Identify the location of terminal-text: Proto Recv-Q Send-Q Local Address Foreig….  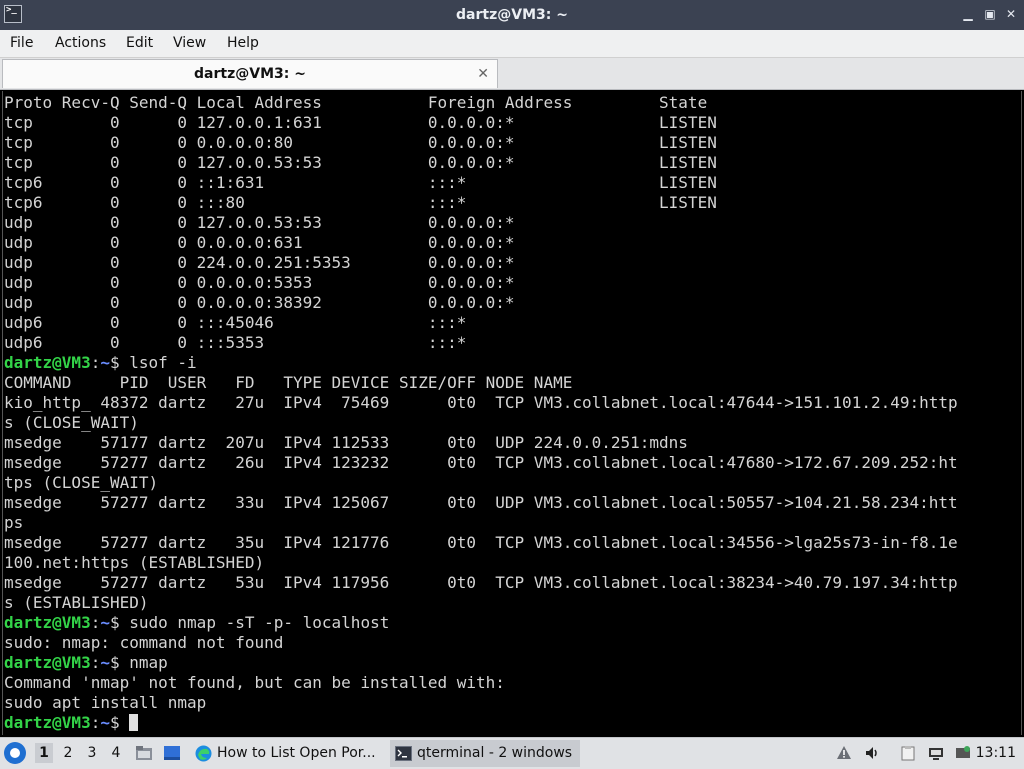
(356, 102).